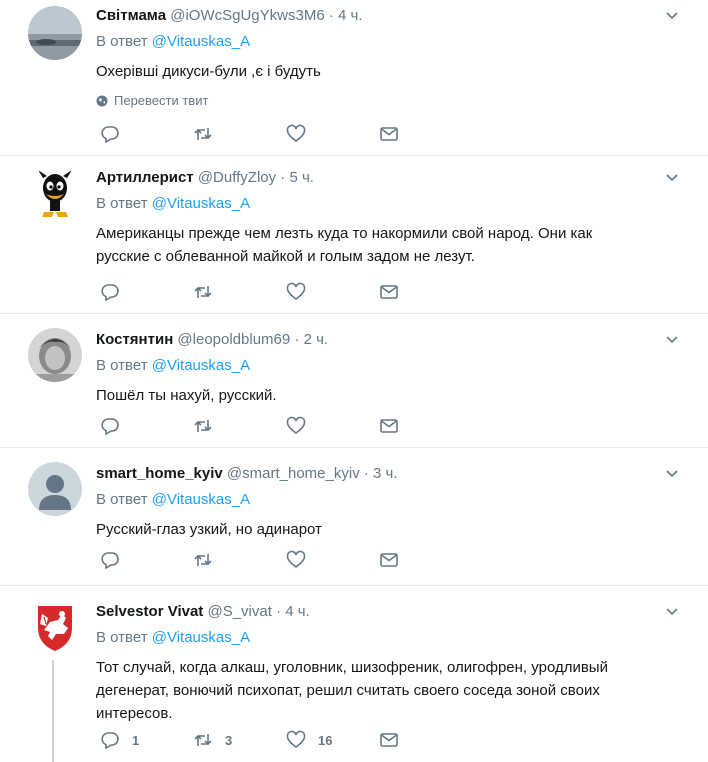 The height and width of the screenshot is (762, 708). Describe the element at coordinates (146, 740) in the screenshot. I see `reply-button: 1` at that location.